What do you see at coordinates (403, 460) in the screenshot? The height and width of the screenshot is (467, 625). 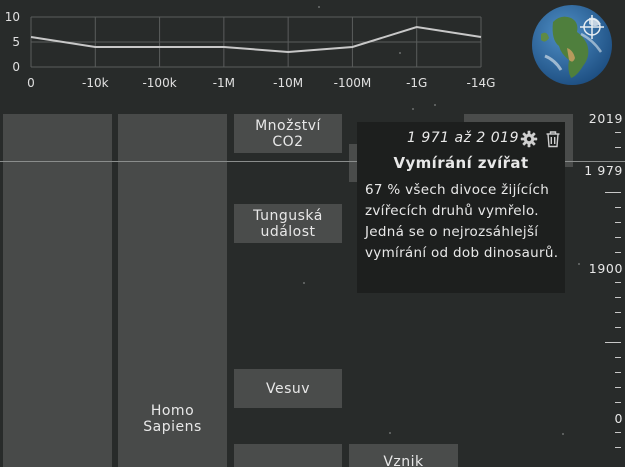 I see `event-label: Vznik` at bounding box center [403, 460].